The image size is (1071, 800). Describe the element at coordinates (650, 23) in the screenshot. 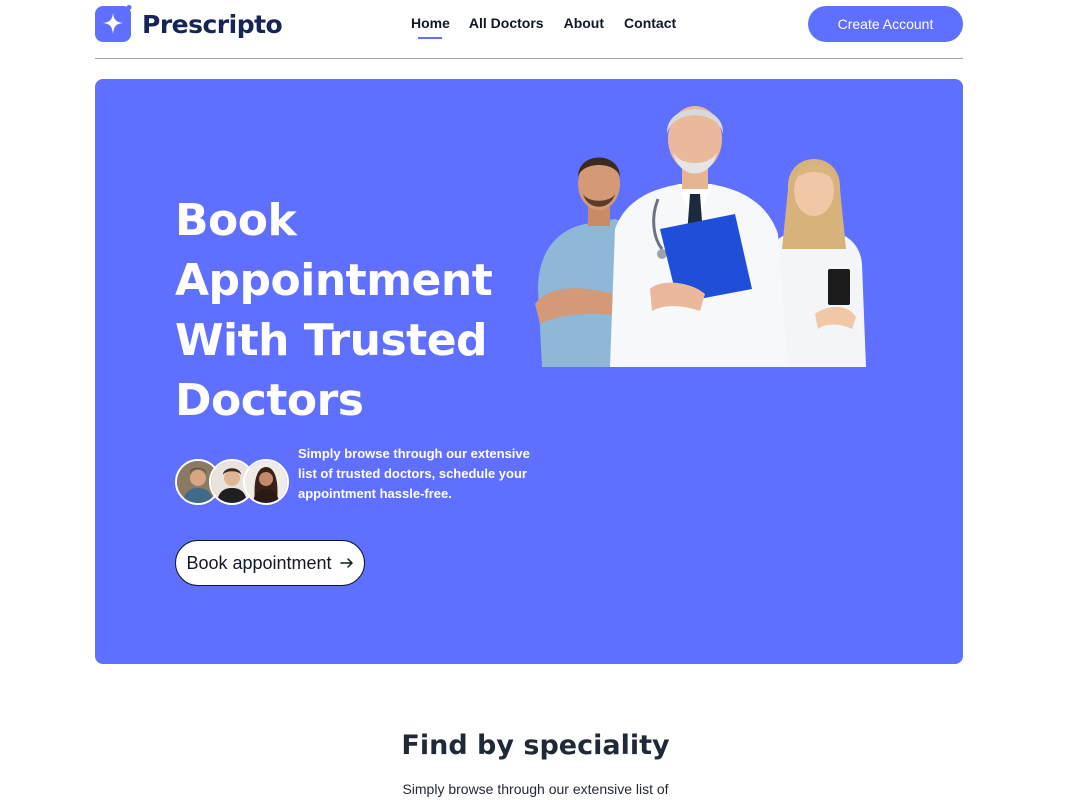

I see `nav-contact: Contact` at that location.